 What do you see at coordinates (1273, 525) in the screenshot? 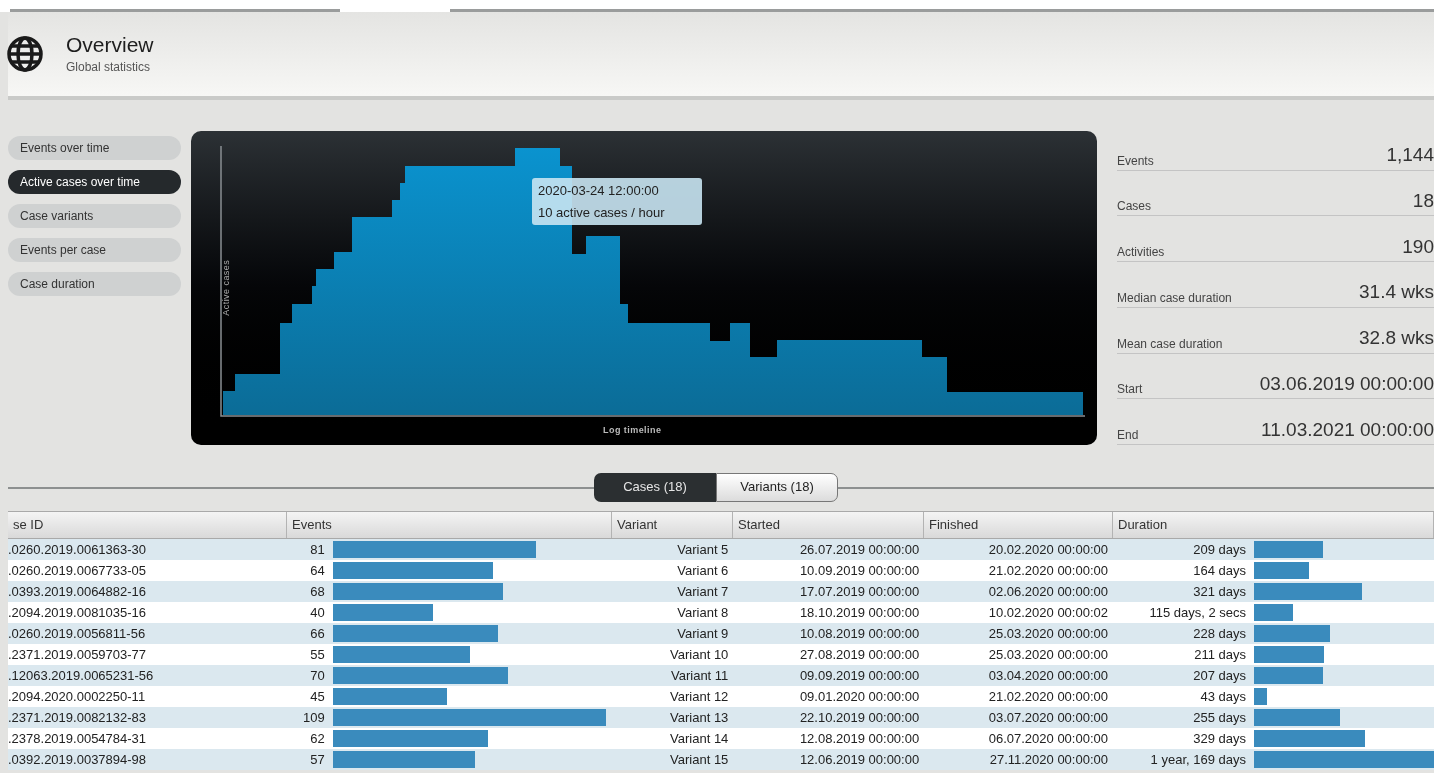
I see `column-header: Duration` at bounding box center [1273, 525].